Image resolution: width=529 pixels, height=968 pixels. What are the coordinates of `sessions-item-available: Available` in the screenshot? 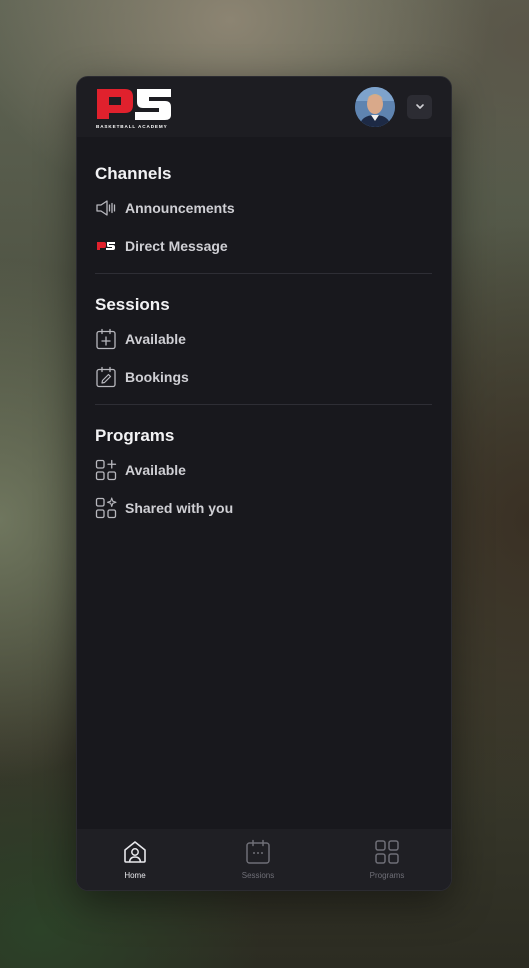 It's located at (140, 339).